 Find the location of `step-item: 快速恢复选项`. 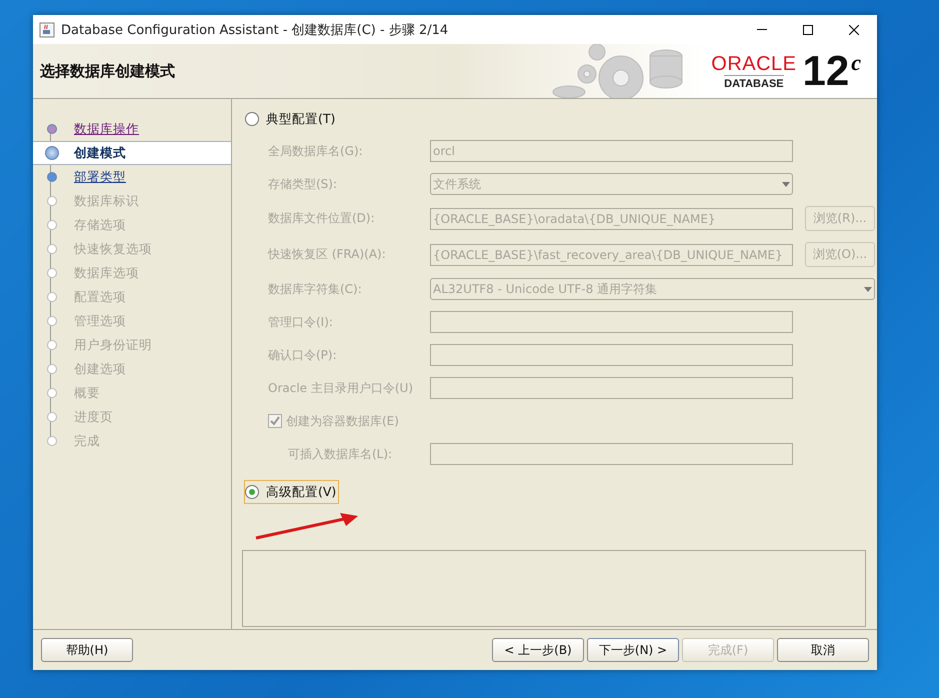

step-item: 快速恢复选项 is located at coordinates (132, 249).